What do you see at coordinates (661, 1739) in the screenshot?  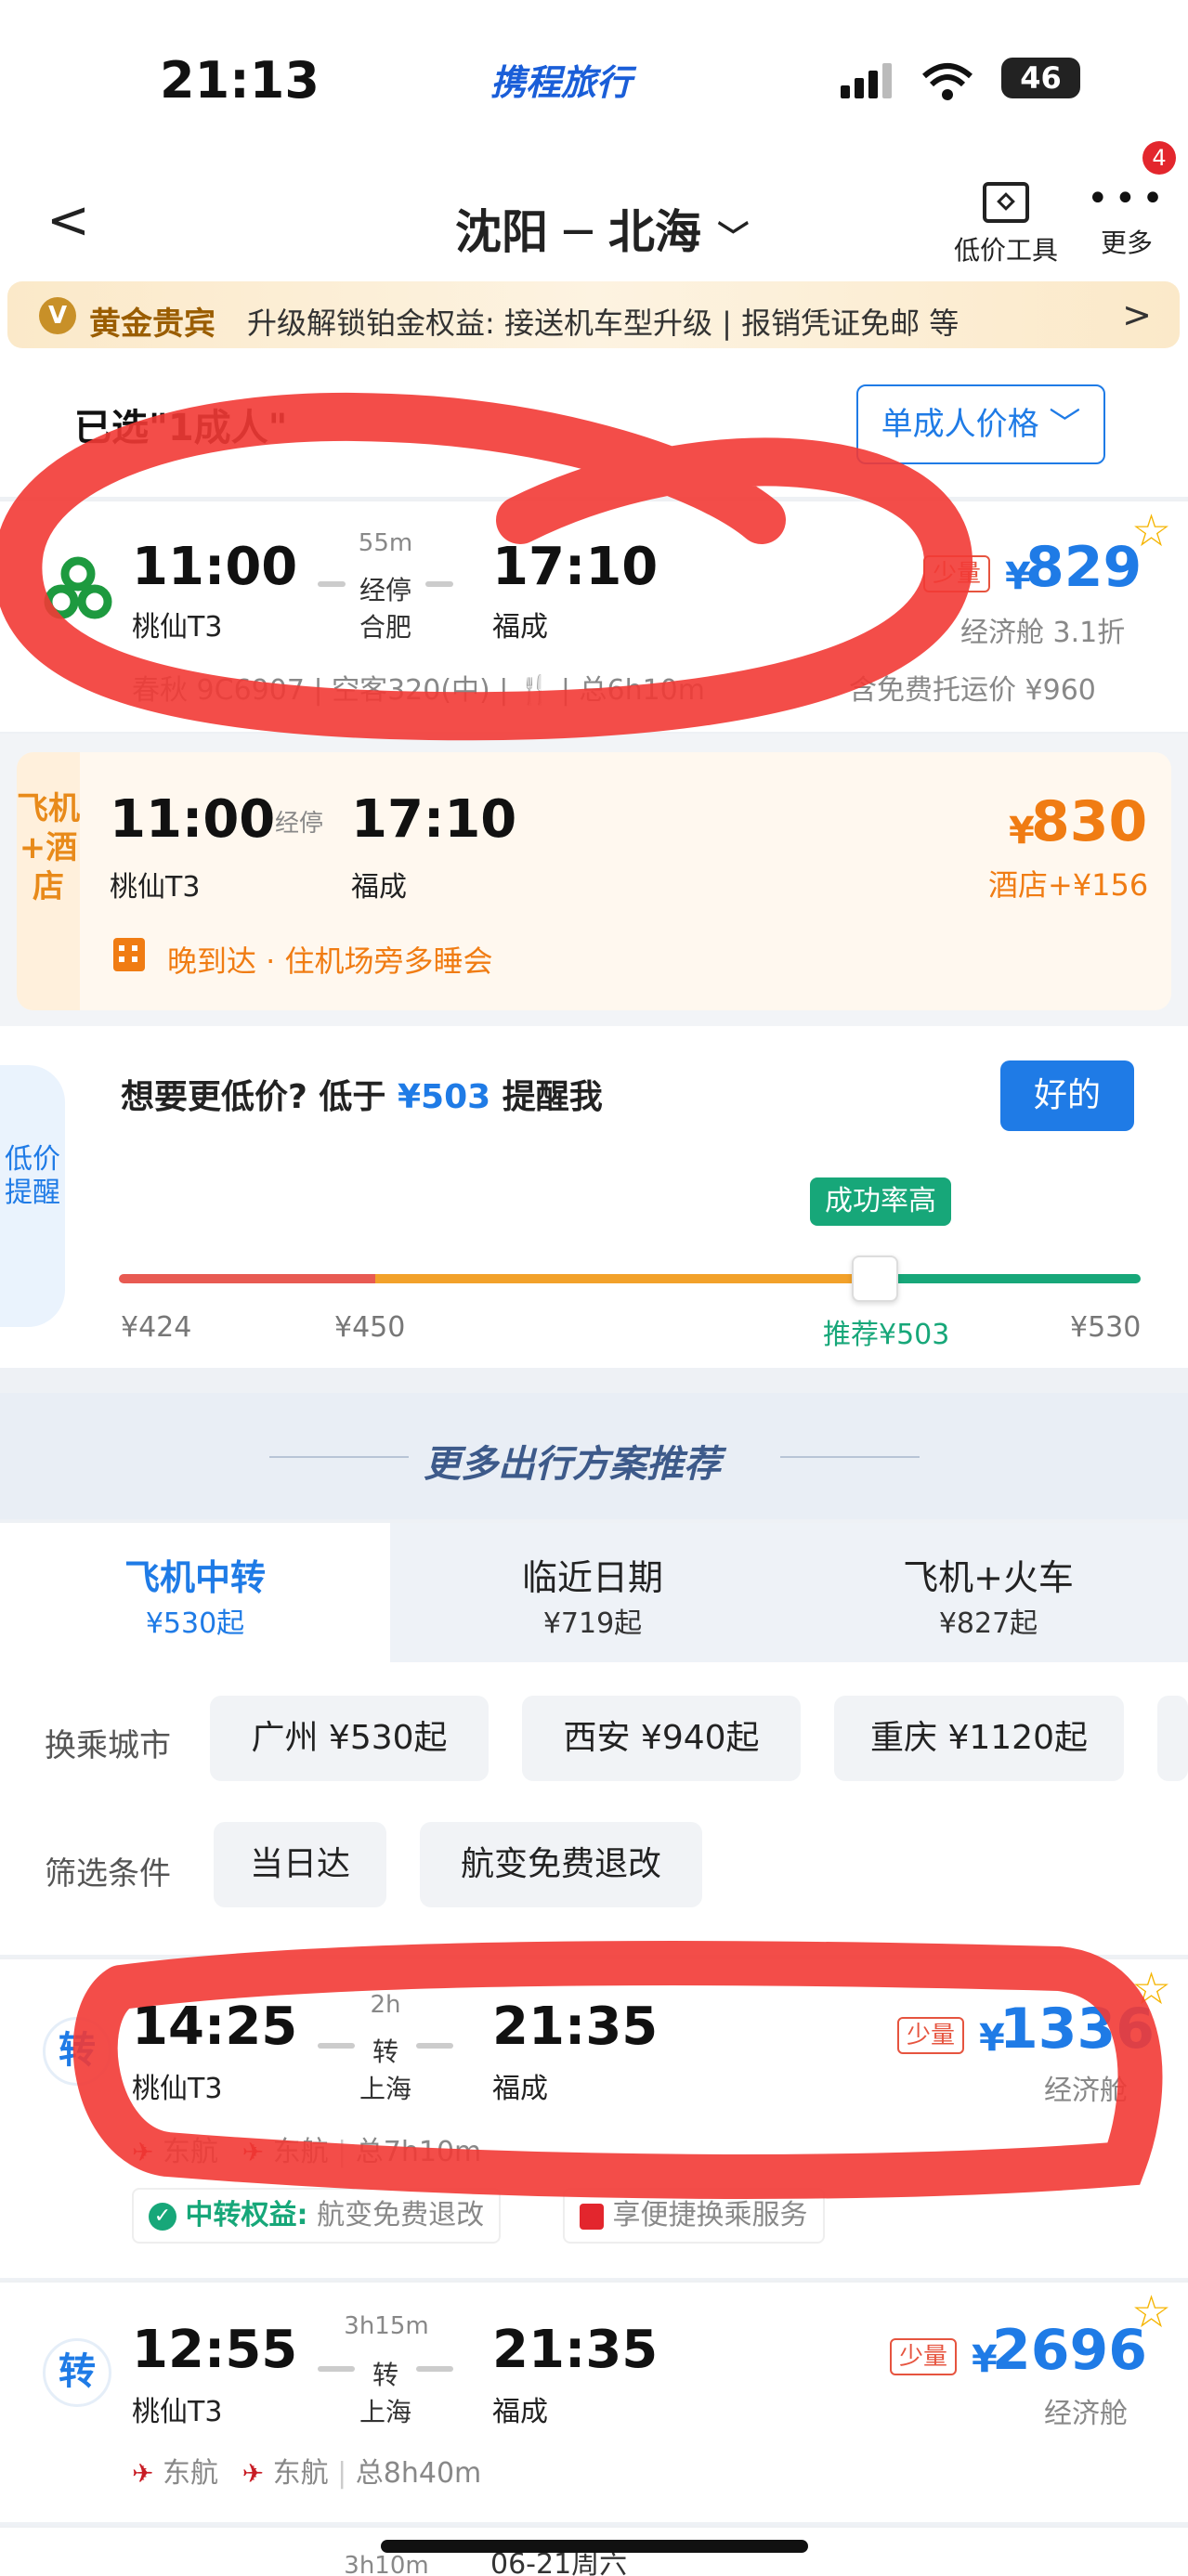 I see `transfer-city-chip: 西安 ¥940起` at bounding box center [661, 1739].